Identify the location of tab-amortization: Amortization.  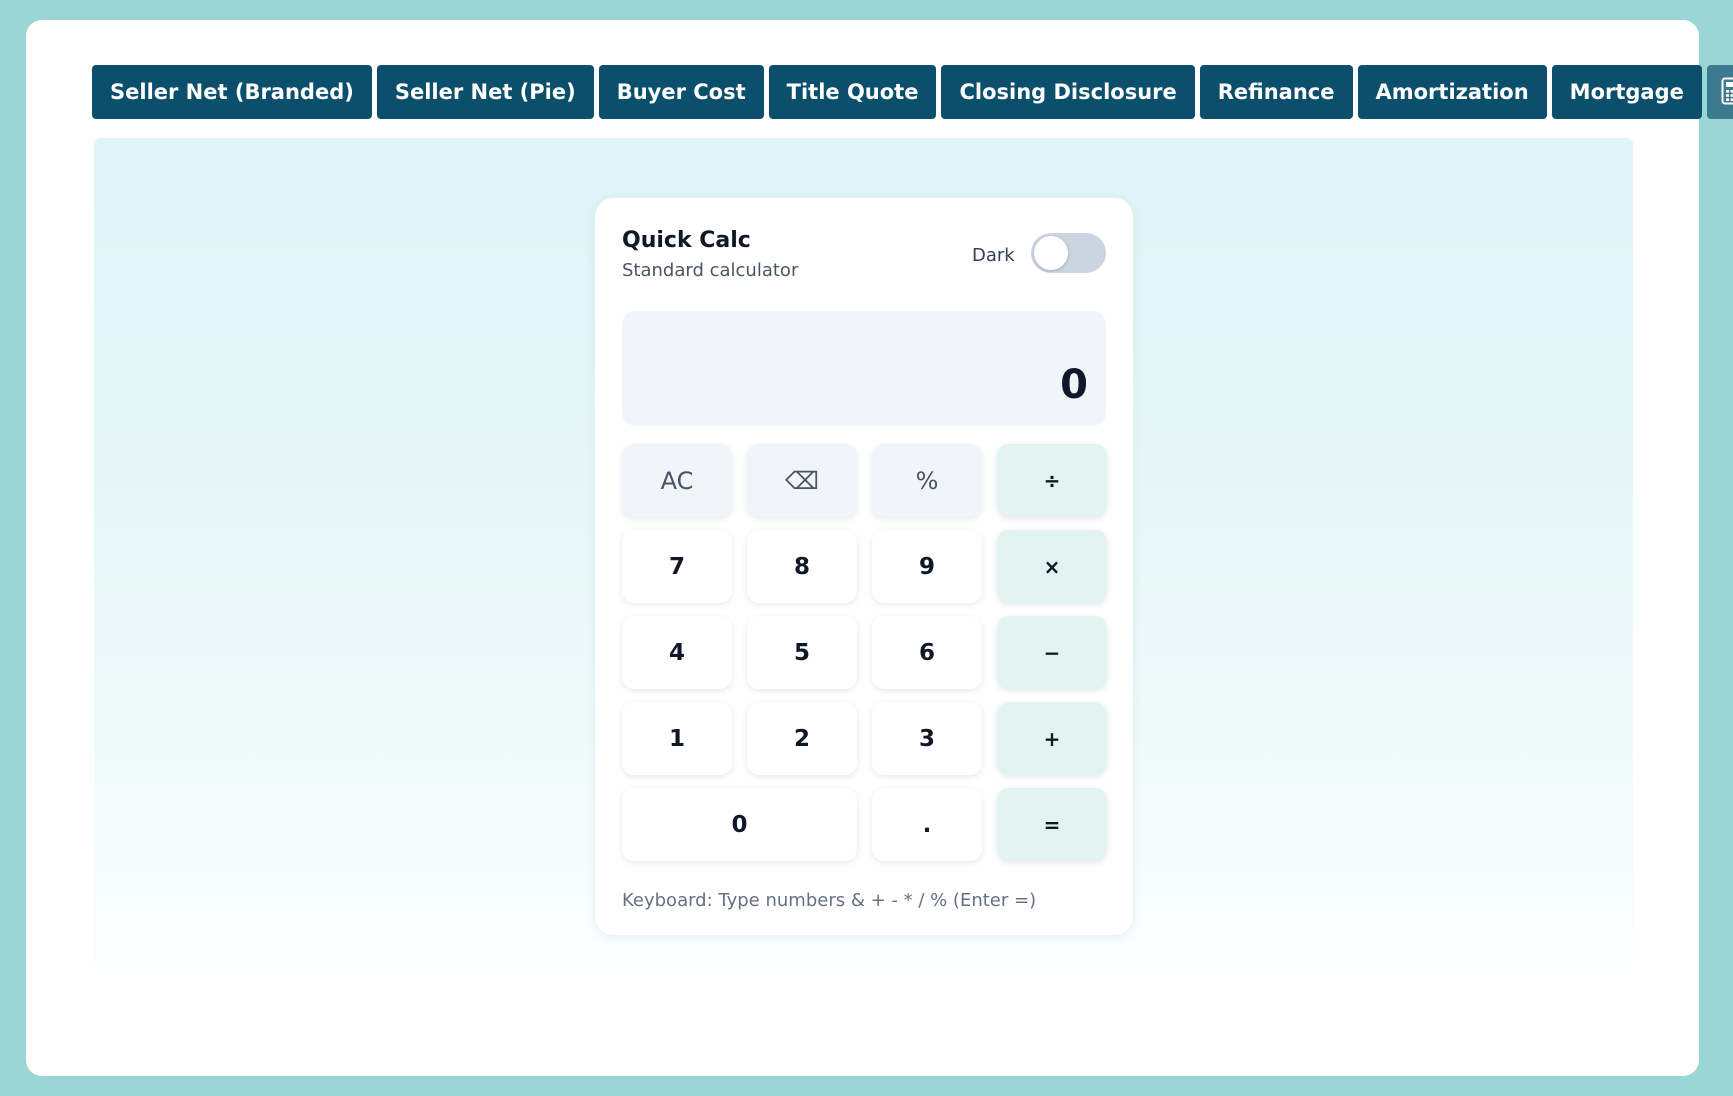
(1452, 92).